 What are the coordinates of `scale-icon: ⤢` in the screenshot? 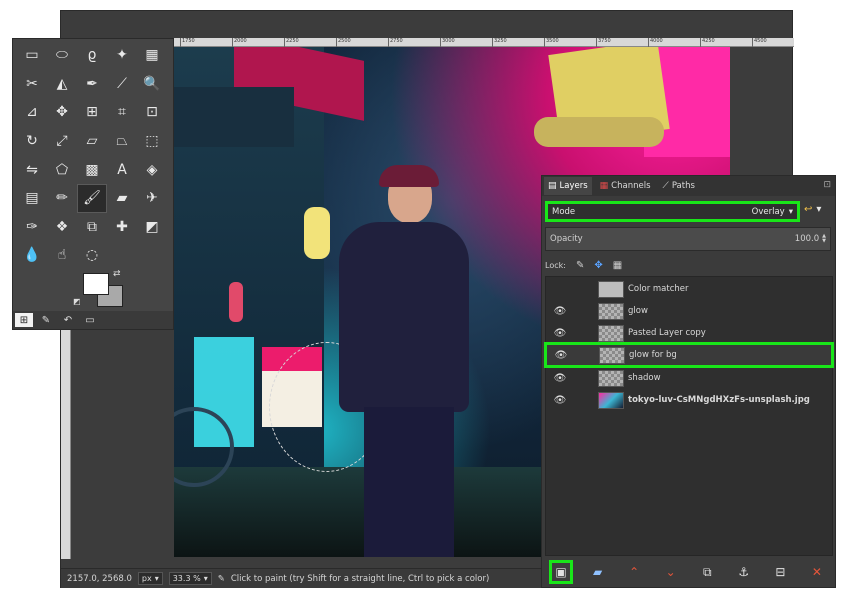 It's located at (62, 141).